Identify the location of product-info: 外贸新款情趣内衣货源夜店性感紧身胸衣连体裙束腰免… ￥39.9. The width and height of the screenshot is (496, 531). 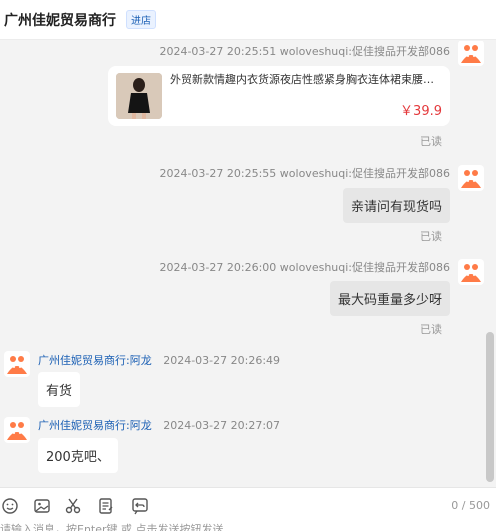
(306, 96).